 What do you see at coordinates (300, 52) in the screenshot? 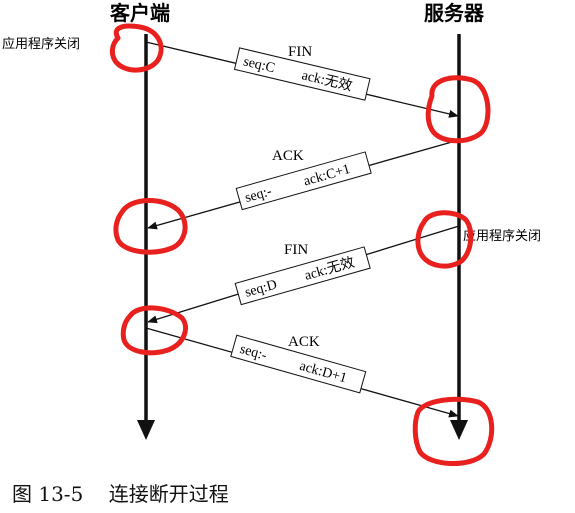
I see `msg1-type: FIN` at bounding box center [300, 52].